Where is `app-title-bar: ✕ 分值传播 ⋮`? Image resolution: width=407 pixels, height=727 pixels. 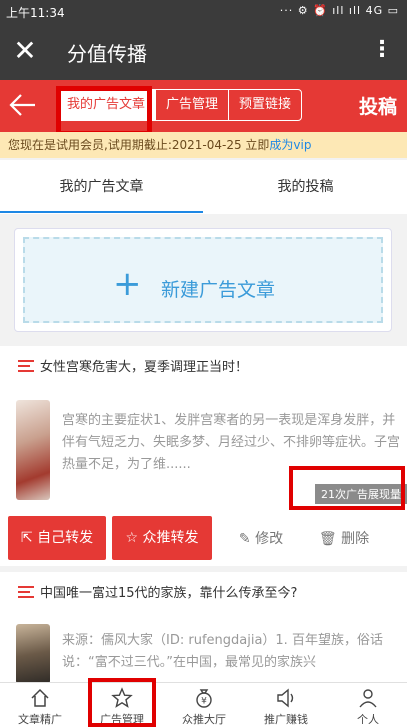 app-title-bar: ✕ 分值传播 ⋮ is located at coordinates (203, 52).